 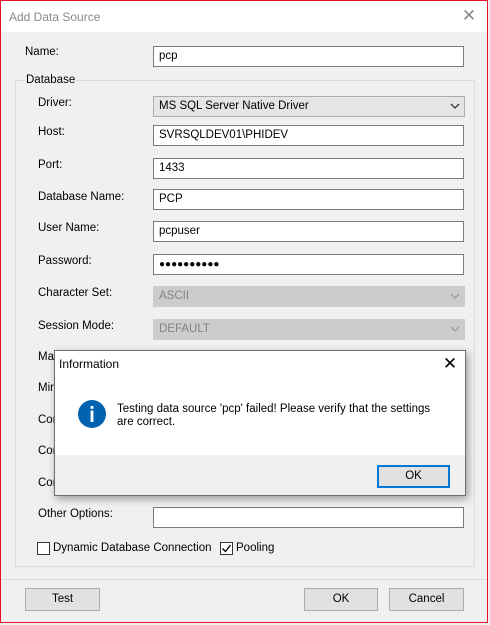 I want to click on dynamic-database-connection-label: Dynamic Database Connection, so click(x=132, y=548).